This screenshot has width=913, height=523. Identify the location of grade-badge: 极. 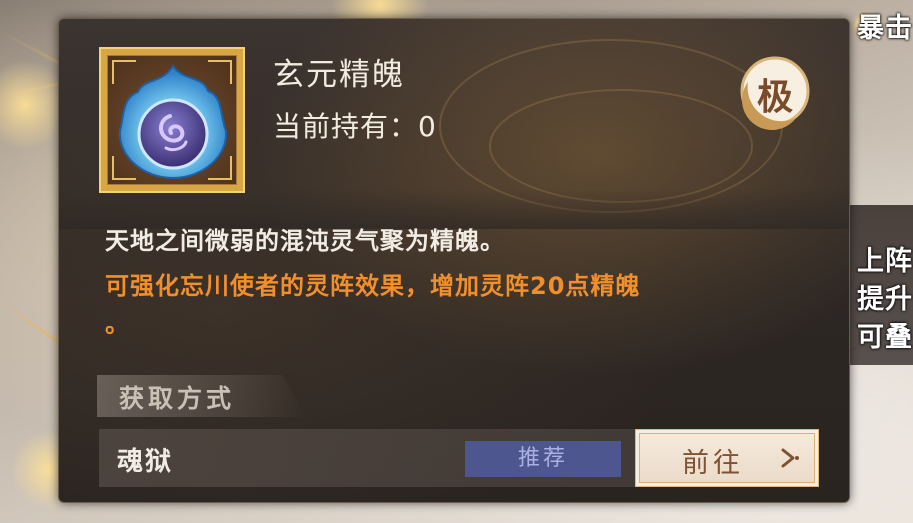
(775, 91).